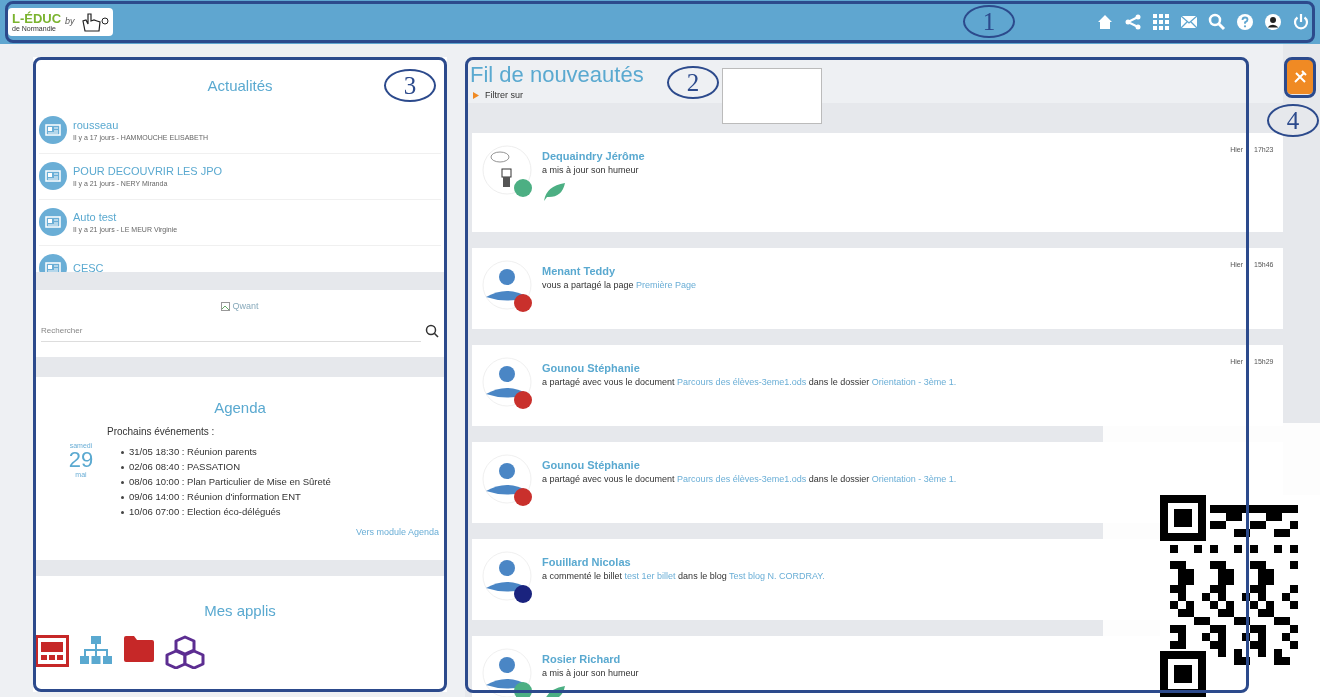 This screenshot has height=697, width=1320. Describe the element at coordinates (777, 576) in the screenshot. I see `activity-link: Test blog N. CORDRAY.` at that location.